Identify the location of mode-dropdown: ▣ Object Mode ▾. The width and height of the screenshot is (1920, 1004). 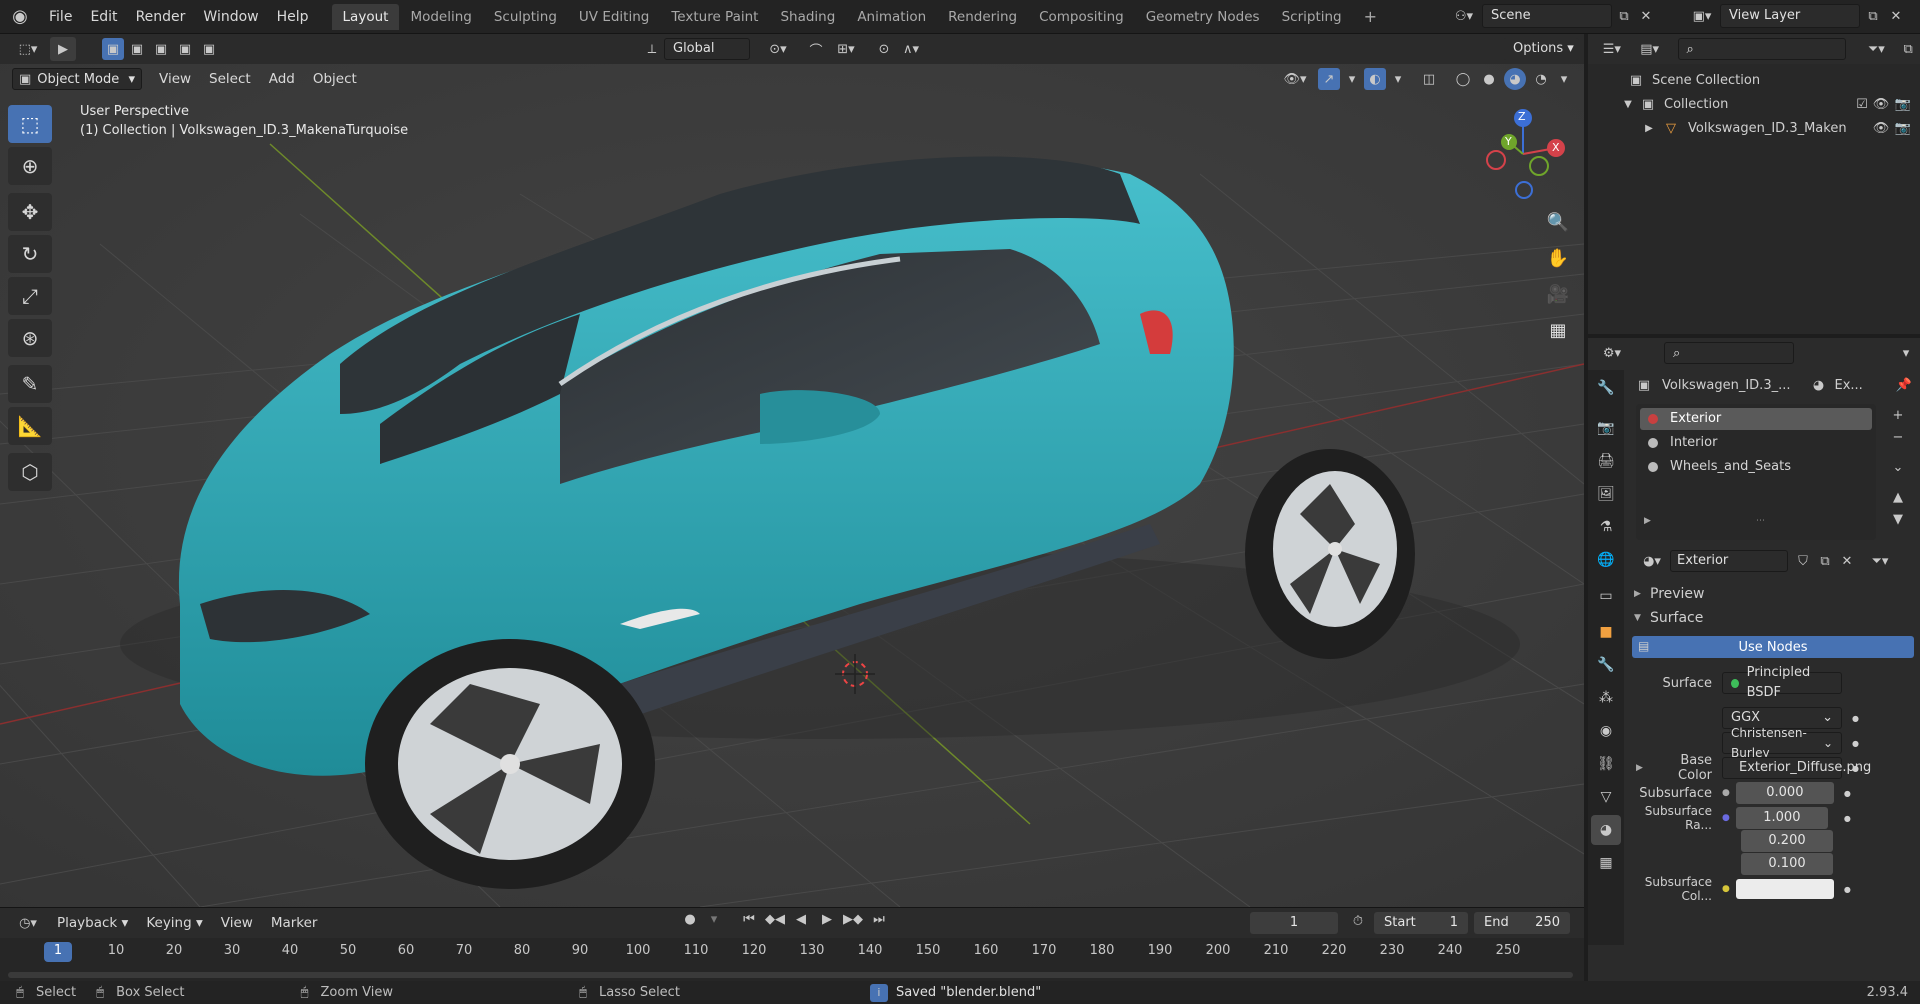
(77, 79).